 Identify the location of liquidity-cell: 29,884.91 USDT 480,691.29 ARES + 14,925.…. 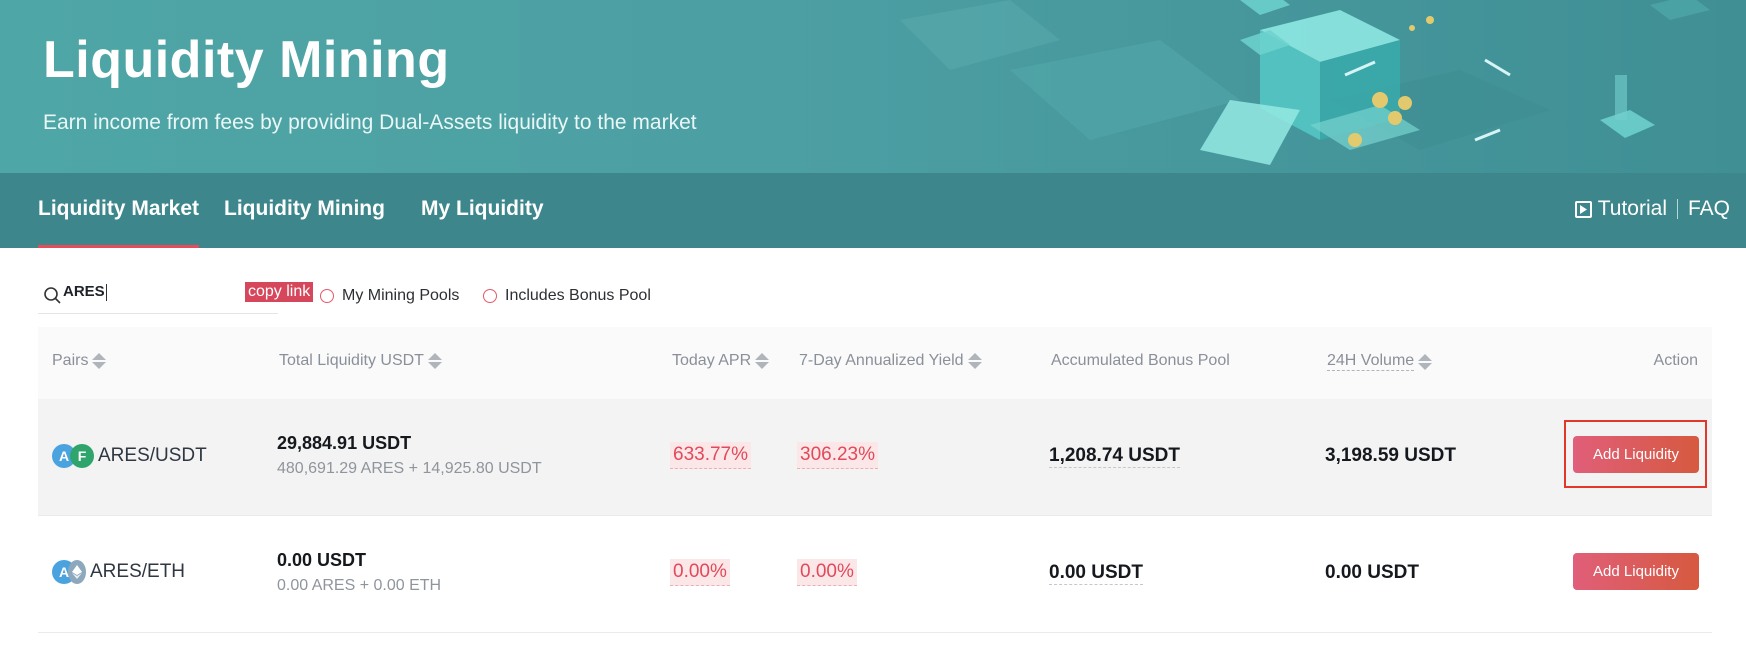
(409, 455).